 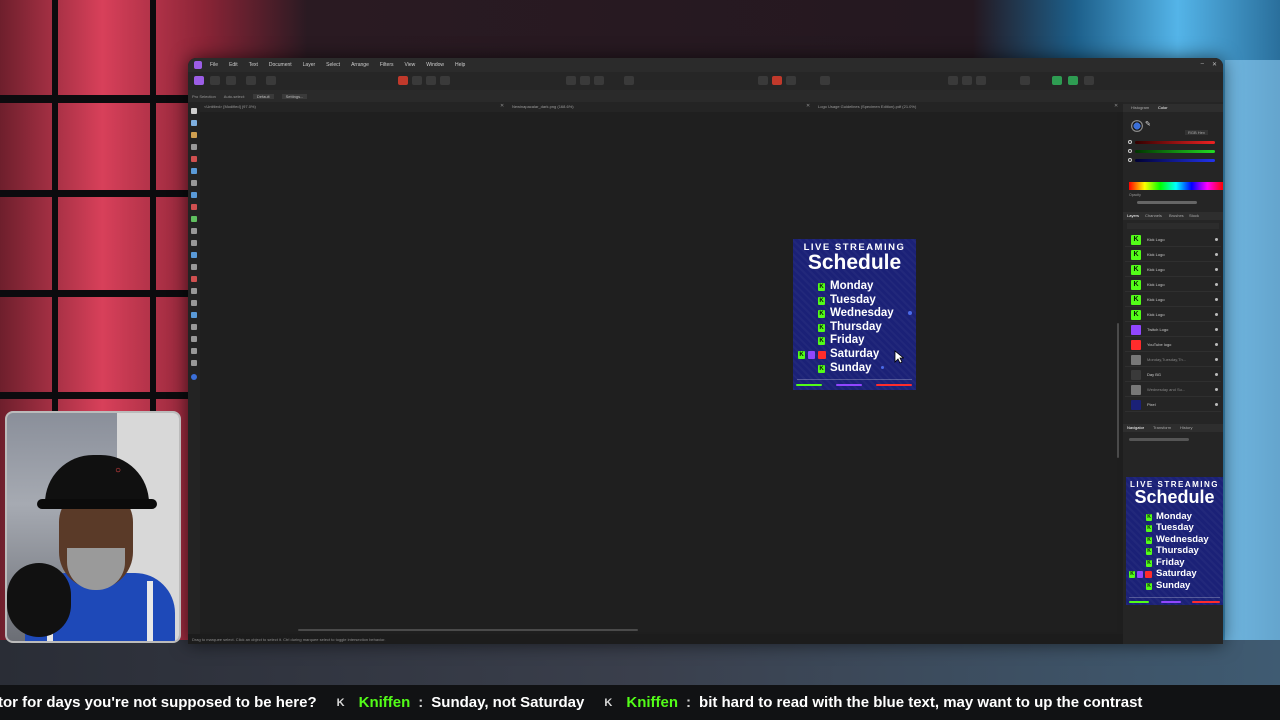 What do you see at coordinates (777, 80) in the screenshot?
I see `boolean-button` at bounding box center [777, 80].